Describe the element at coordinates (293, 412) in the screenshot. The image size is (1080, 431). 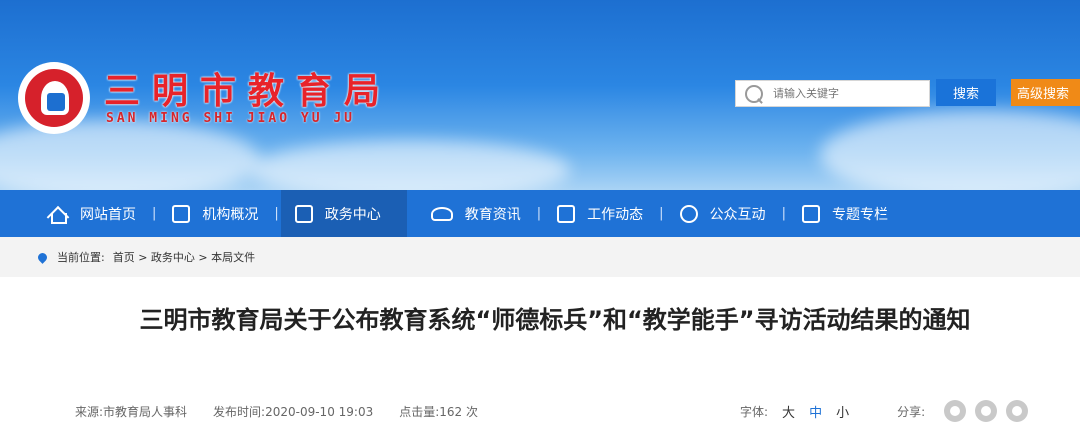
I see `article-publish-time: 发布时间:2020-09-10 19:03` at that location.